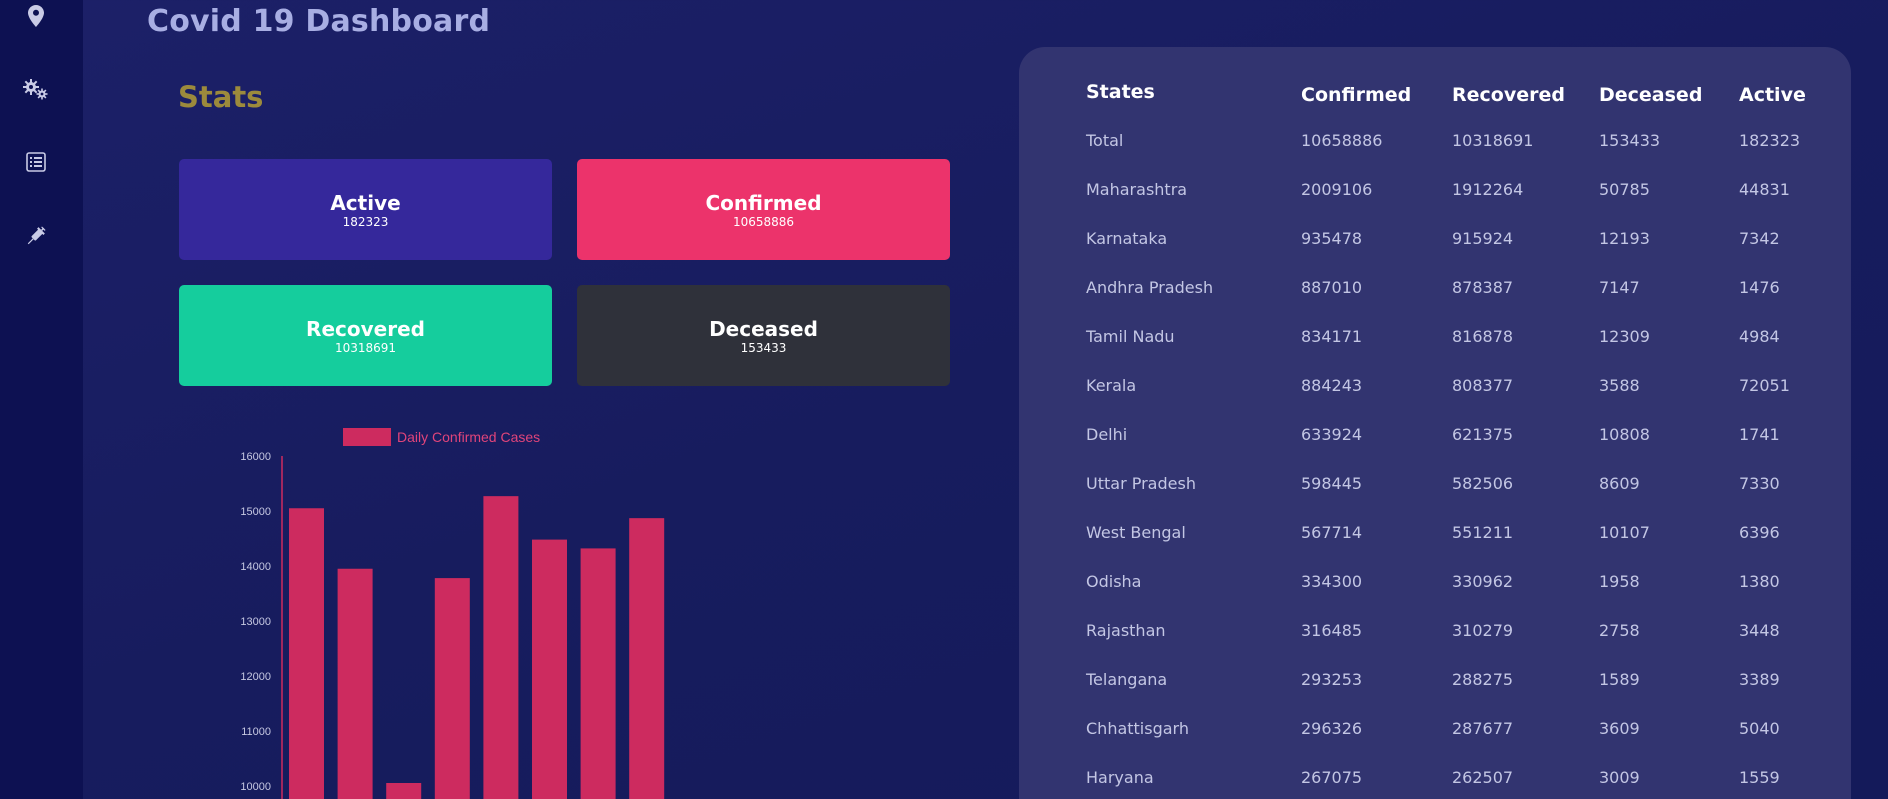  What do you see at coordinates (1435, 743) in the screenshot?
I see `table-row: Chhattisgarh 296326 287677 3609 5040` at bounding box center [1435, 743].